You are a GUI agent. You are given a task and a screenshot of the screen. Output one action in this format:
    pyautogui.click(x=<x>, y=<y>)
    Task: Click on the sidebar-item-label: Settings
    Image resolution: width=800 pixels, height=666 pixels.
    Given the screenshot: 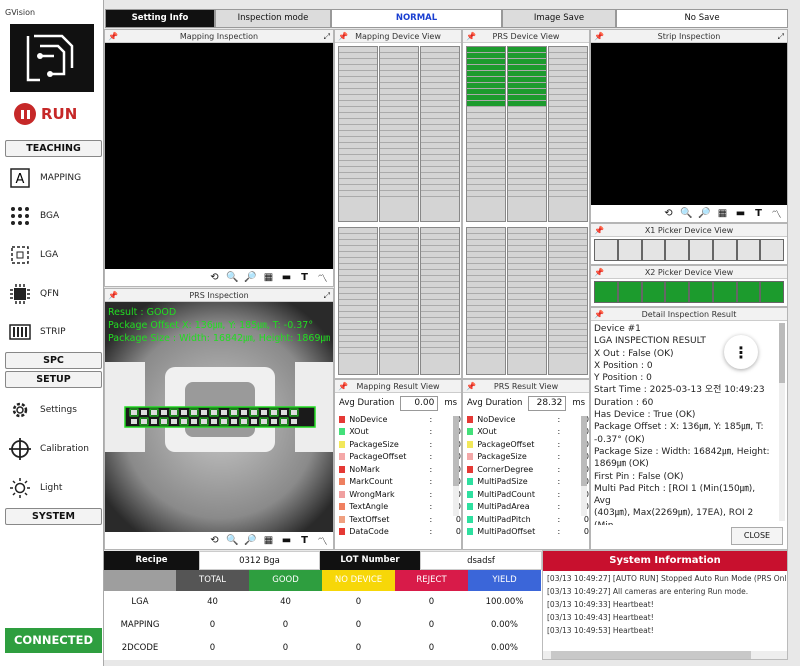 What is the action you would take?
    pyautogui.click(x=58, y=410)
    